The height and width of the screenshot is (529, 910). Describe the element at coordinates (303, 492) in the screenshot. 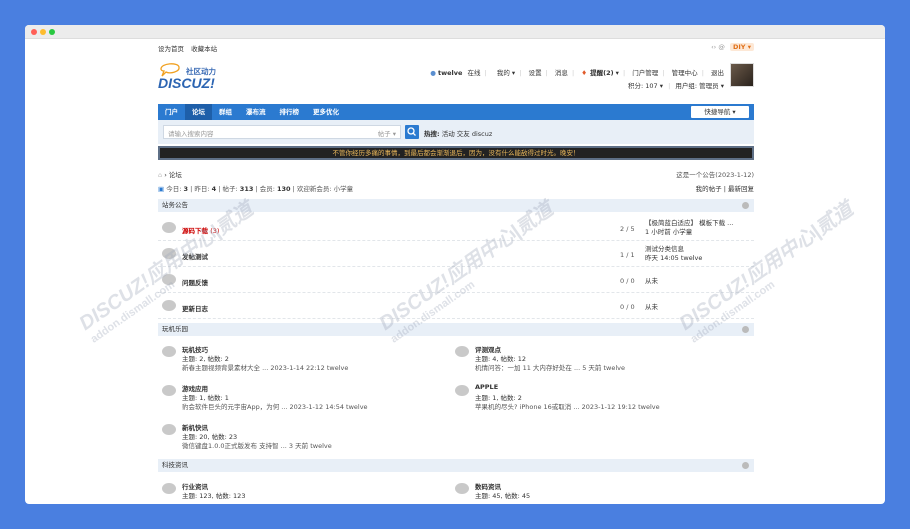

I see `forum-cell: 行业资讯 主题: 123, 帖数: 123` at that location.